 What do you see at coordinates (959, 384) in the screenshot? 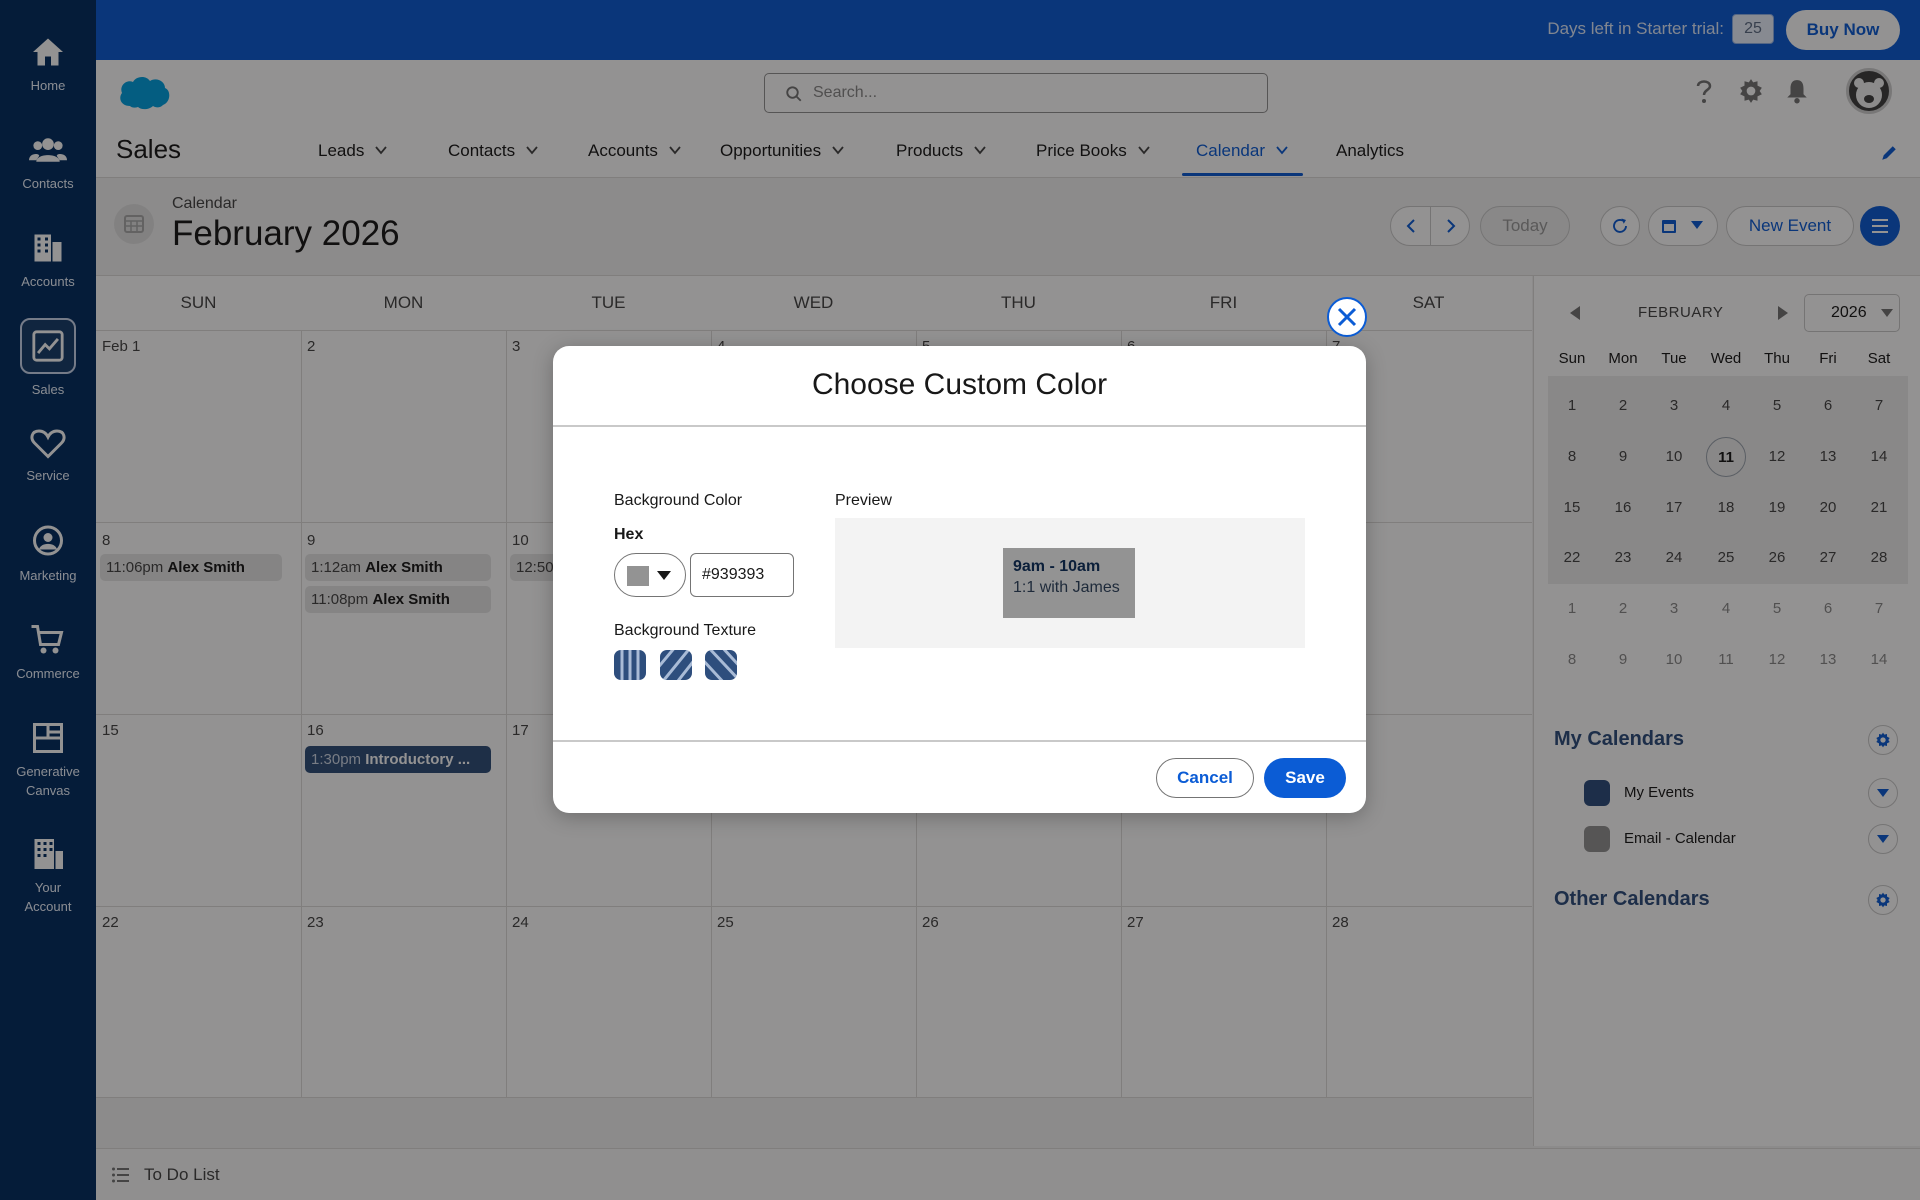
I see `dialog-title: Choose Custom Color` at bounding box center [959, 384].